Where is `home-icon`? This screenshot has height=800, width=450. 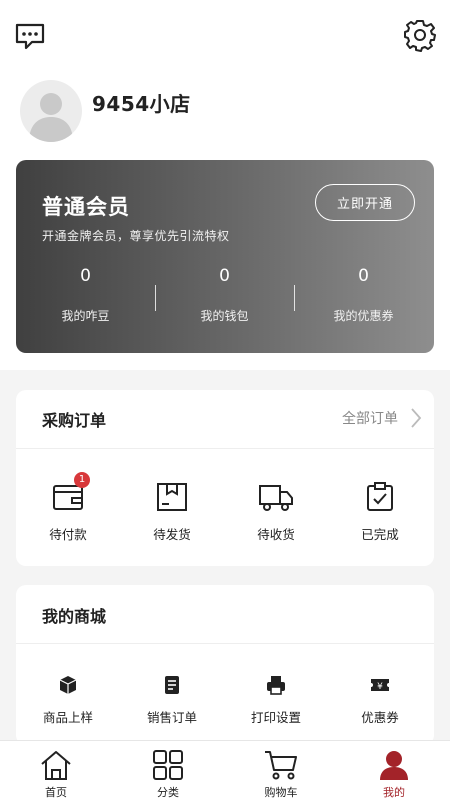
home-icon is located at coordinates (56, 765).